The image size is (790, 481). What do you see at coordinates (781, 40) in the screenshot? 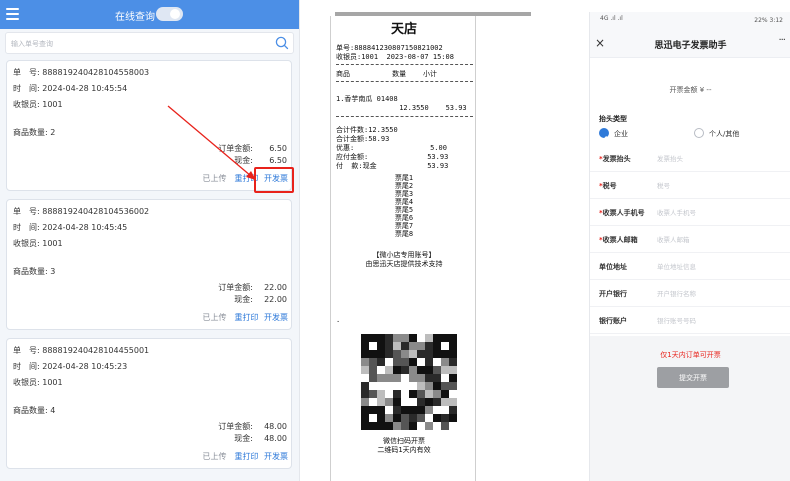
I see `more-icon: ···` at bounding box center [781, 40].